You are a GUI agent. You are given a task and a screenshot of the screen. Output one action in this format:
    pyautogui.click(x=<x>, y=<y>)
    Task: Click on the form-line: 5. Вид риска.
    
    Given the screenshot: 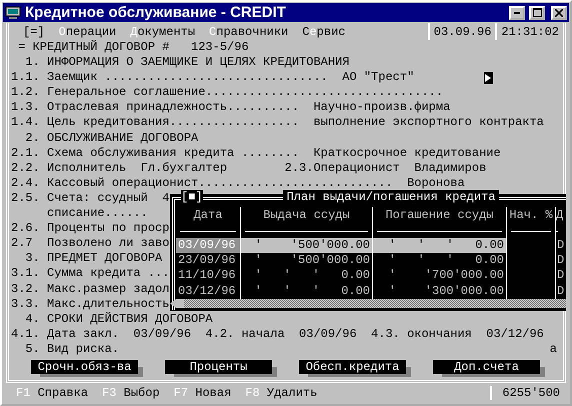 What is the action you would take?
    pyautogui.click(x=72, y=349)
    